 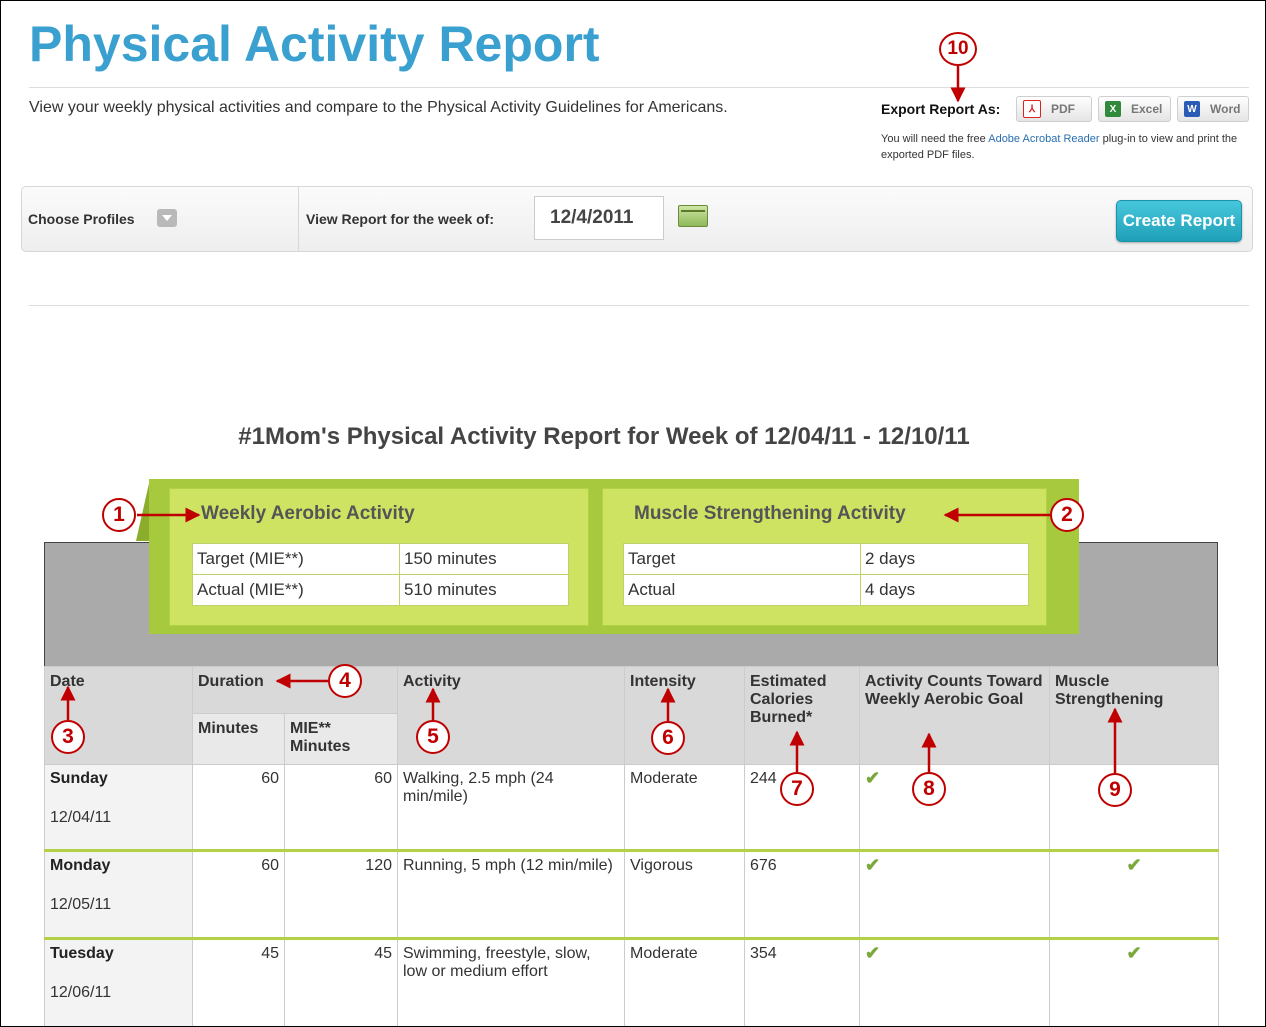 What do you see at coordinates (400, 219) in the screenshot?
I see `week-label: View Report for the week of:` at bounding box center [400, 219].